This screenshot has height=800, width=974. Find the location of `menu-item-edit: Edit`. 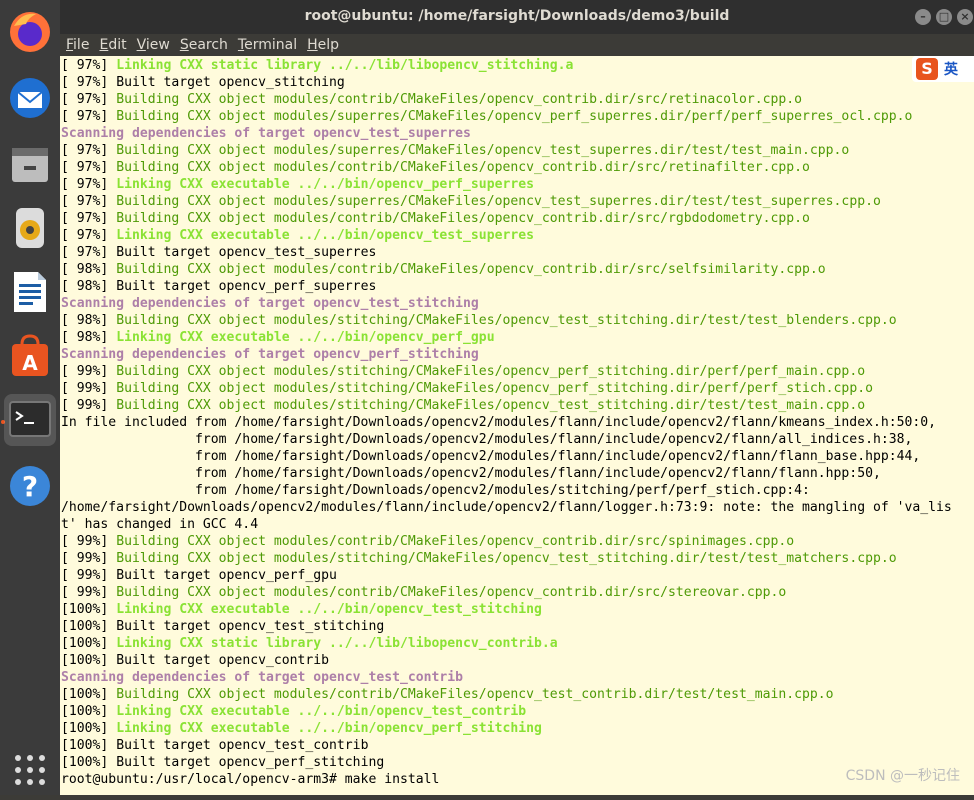

menu-item-edit: Edit is located at coordinates (112, 45).